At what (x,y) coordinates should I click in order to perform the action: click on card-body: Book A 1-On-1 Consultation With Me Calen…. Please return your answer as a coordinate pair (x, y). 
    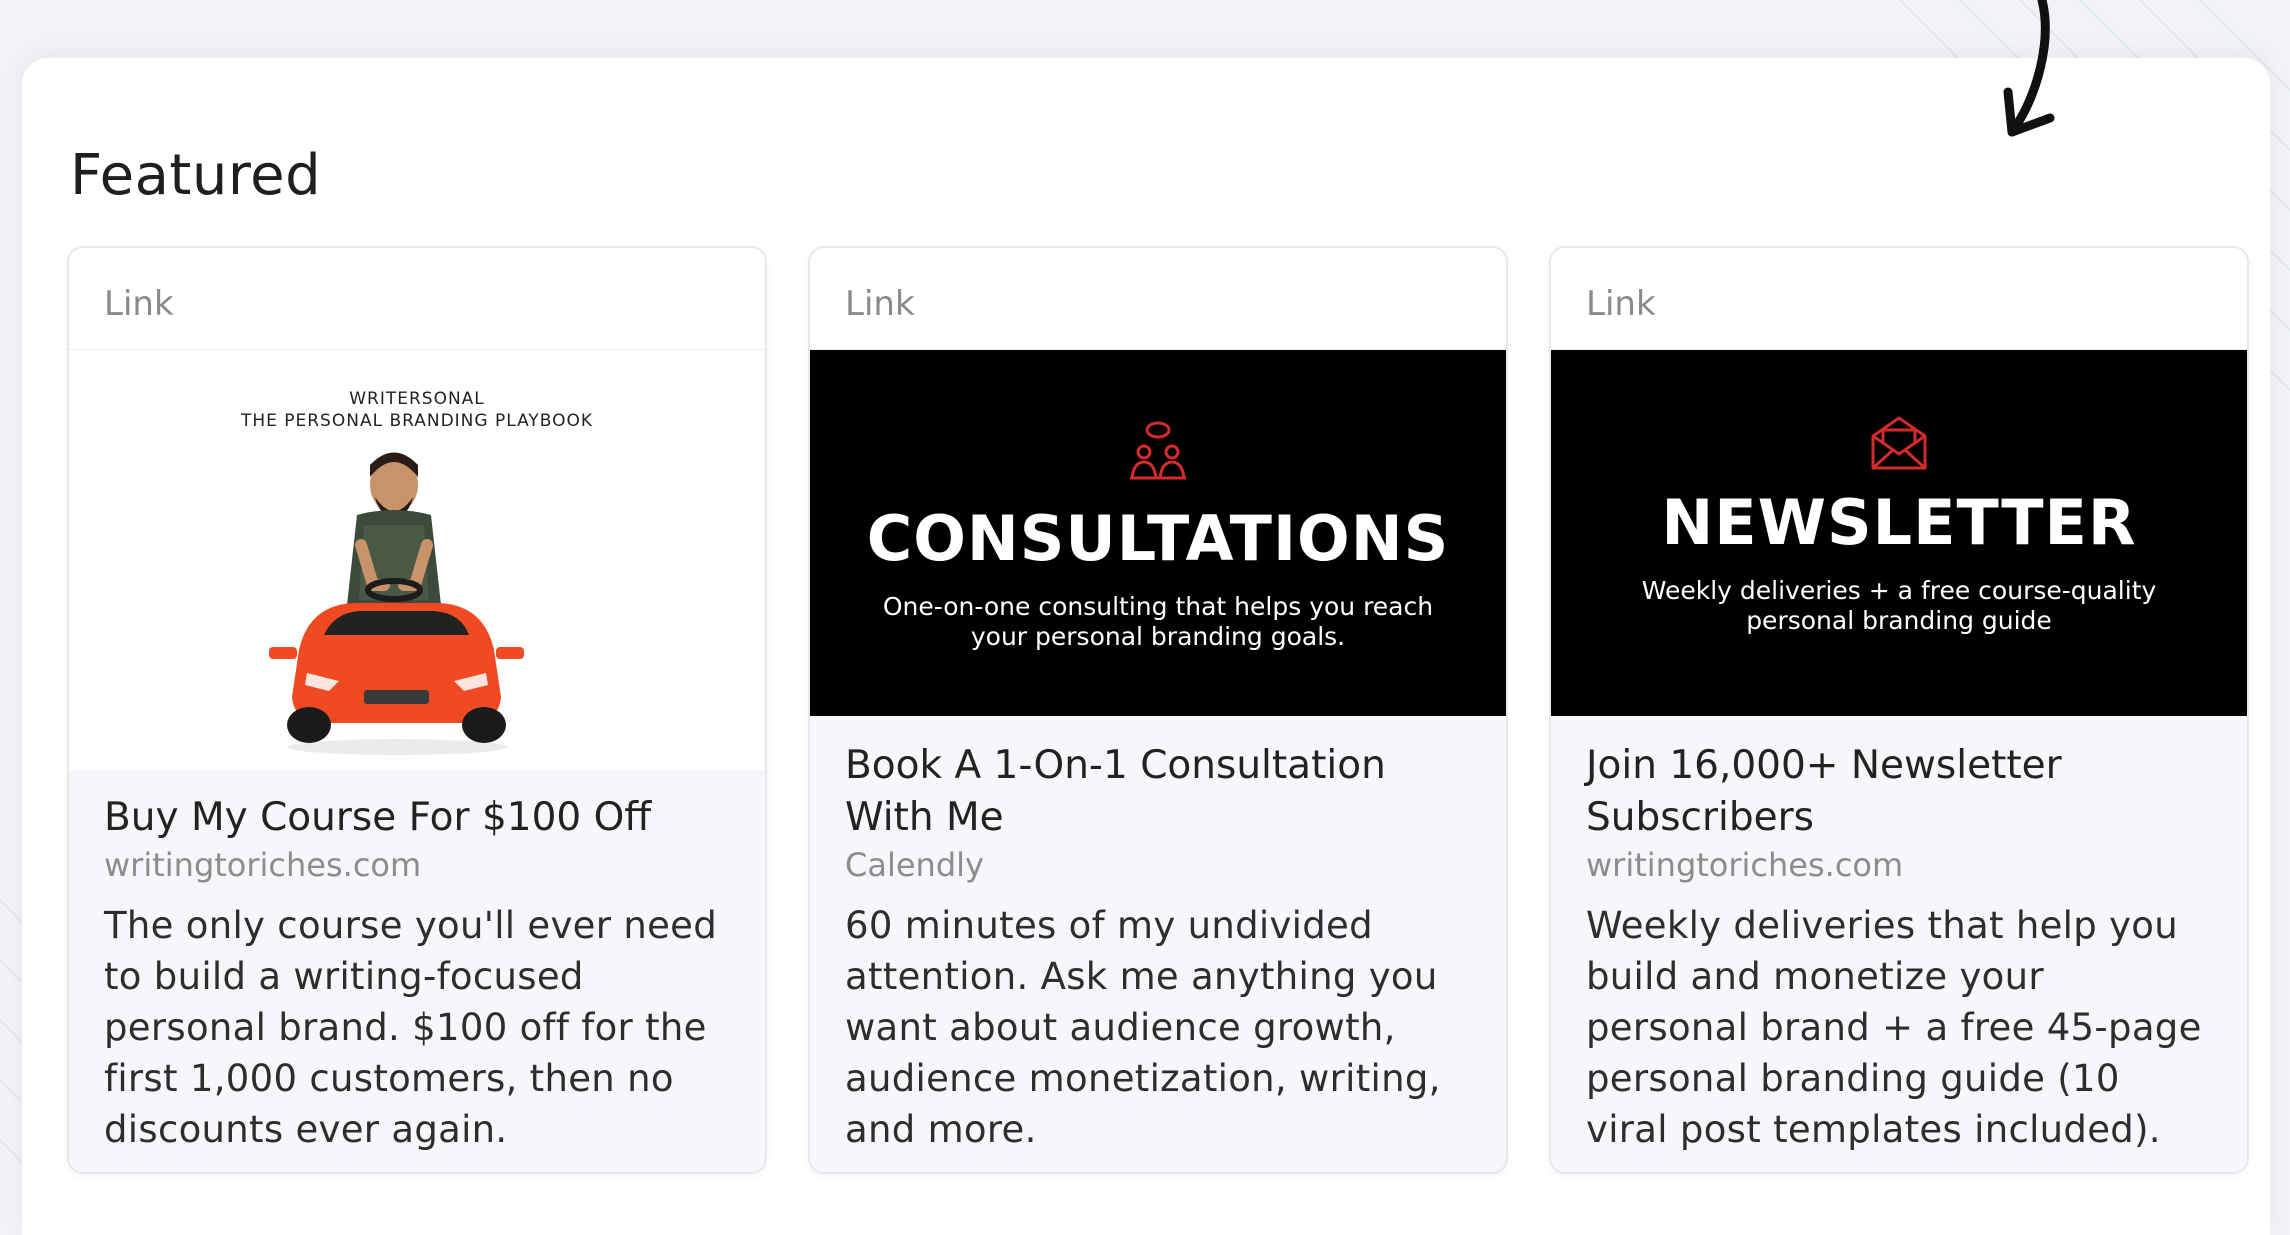
    Looking at the image, I should click on (1158, 935).